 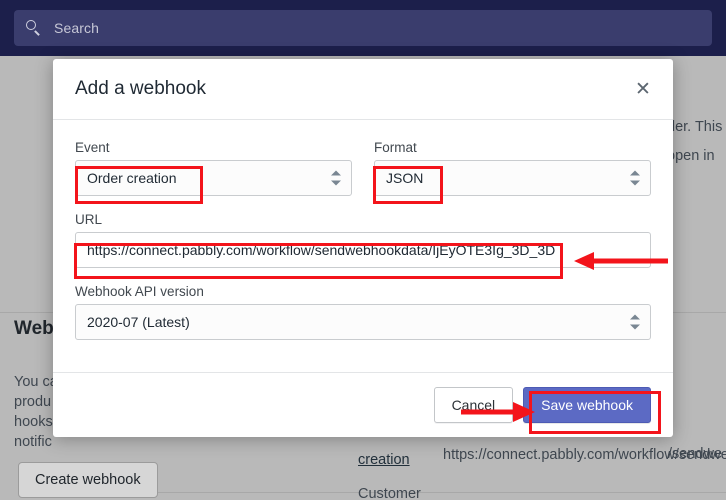 I want to click on format-field-group: Format JSON, so click(x=512, y=168).